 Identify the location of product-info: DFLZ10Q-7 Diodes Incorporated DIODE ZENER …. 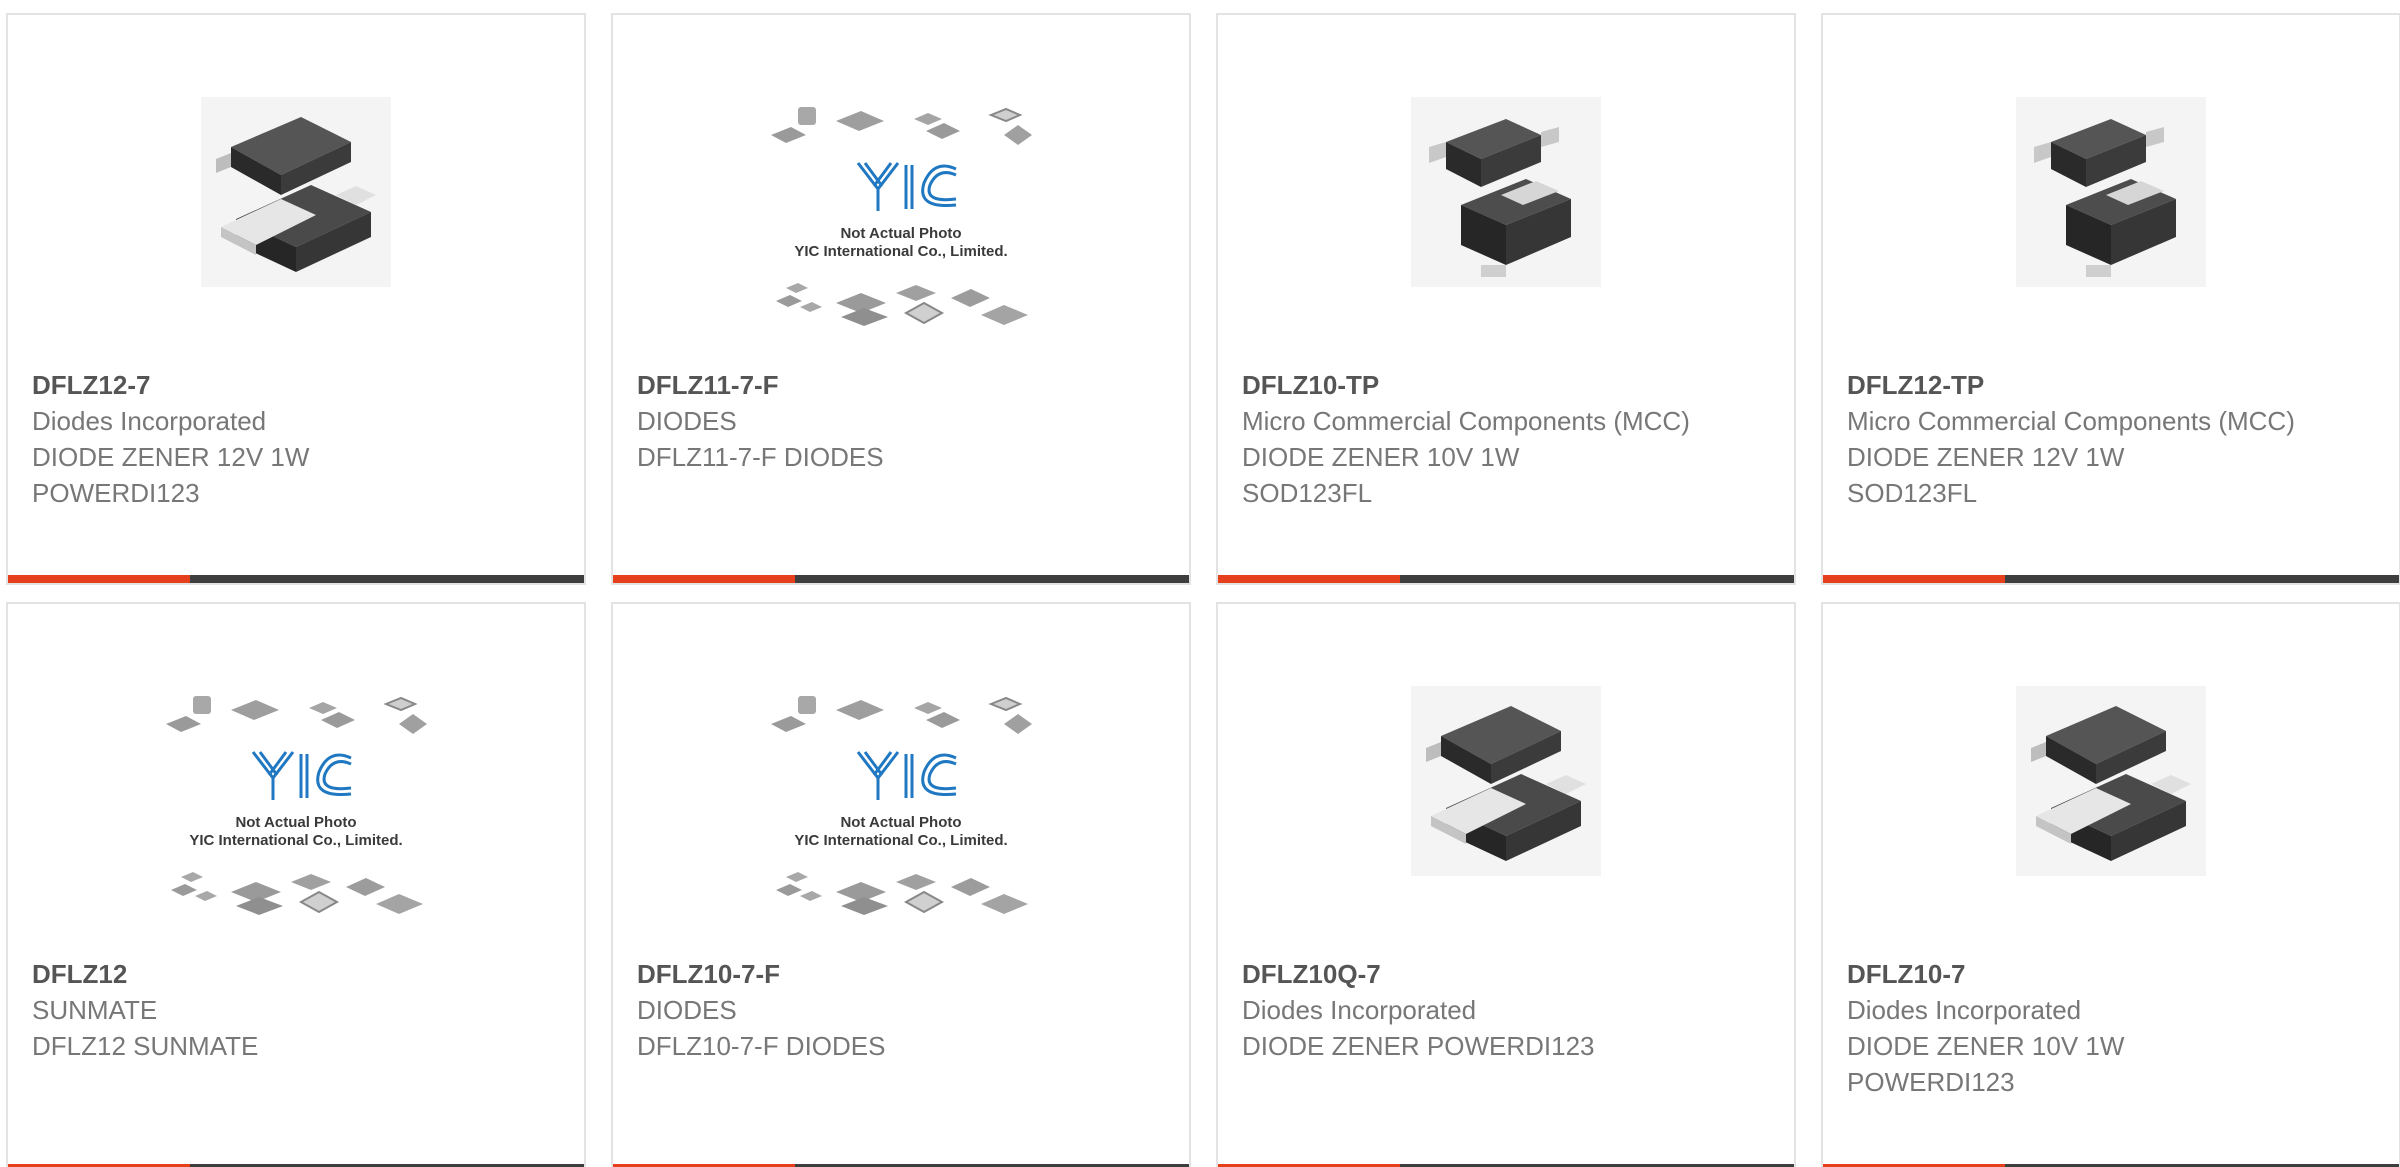
(1506, 1010).